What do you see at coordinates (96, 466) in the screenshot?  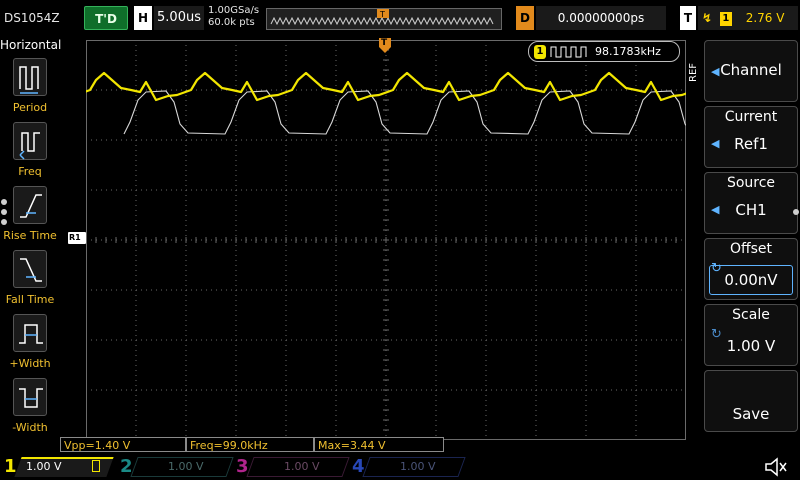 I see `dc-coupling-icon` at bounding box center [96, 466].